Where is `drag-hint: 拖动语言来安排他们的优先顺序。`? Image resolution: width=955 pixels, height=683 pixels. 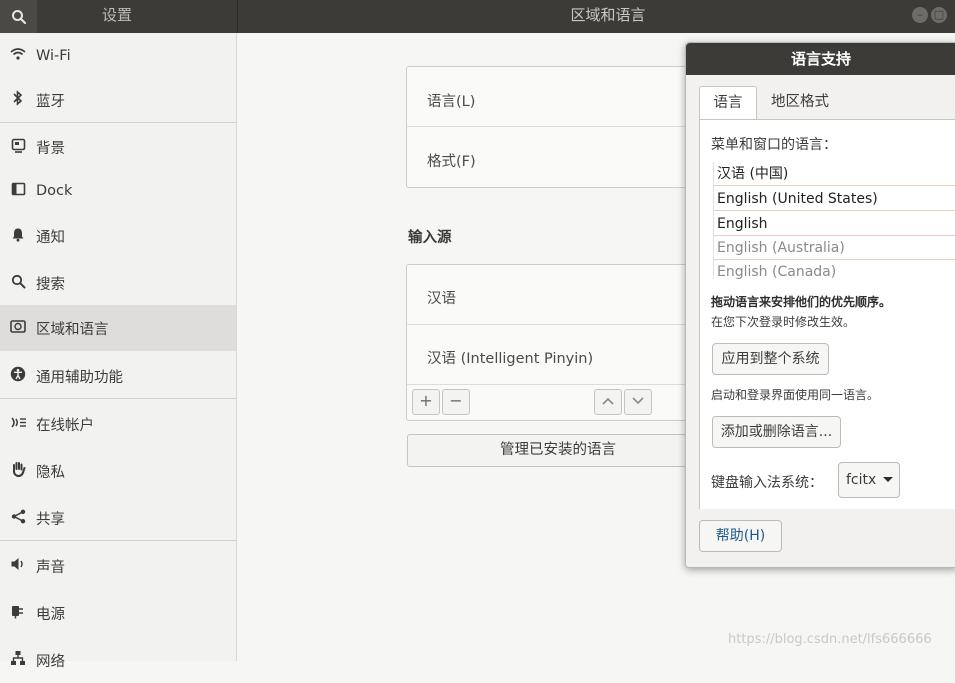
drag-hint: 拖动语言来安排他们的优先顺序。 is located at coordinates (801, 302).